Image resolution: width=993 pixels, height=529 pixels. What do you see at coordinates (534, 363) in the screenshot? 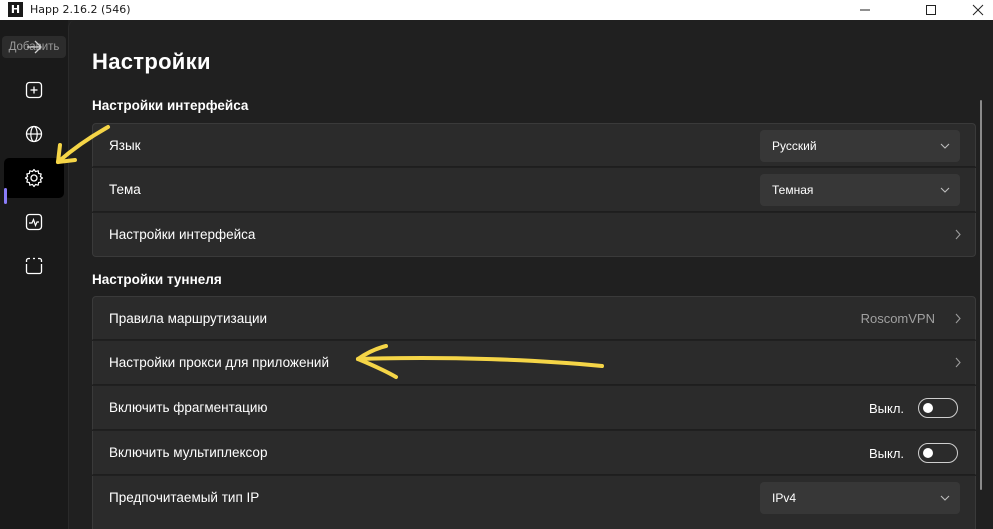
I see `app-proxy-row: Настройки прокси для приложений` at bounding box center [534, 363].